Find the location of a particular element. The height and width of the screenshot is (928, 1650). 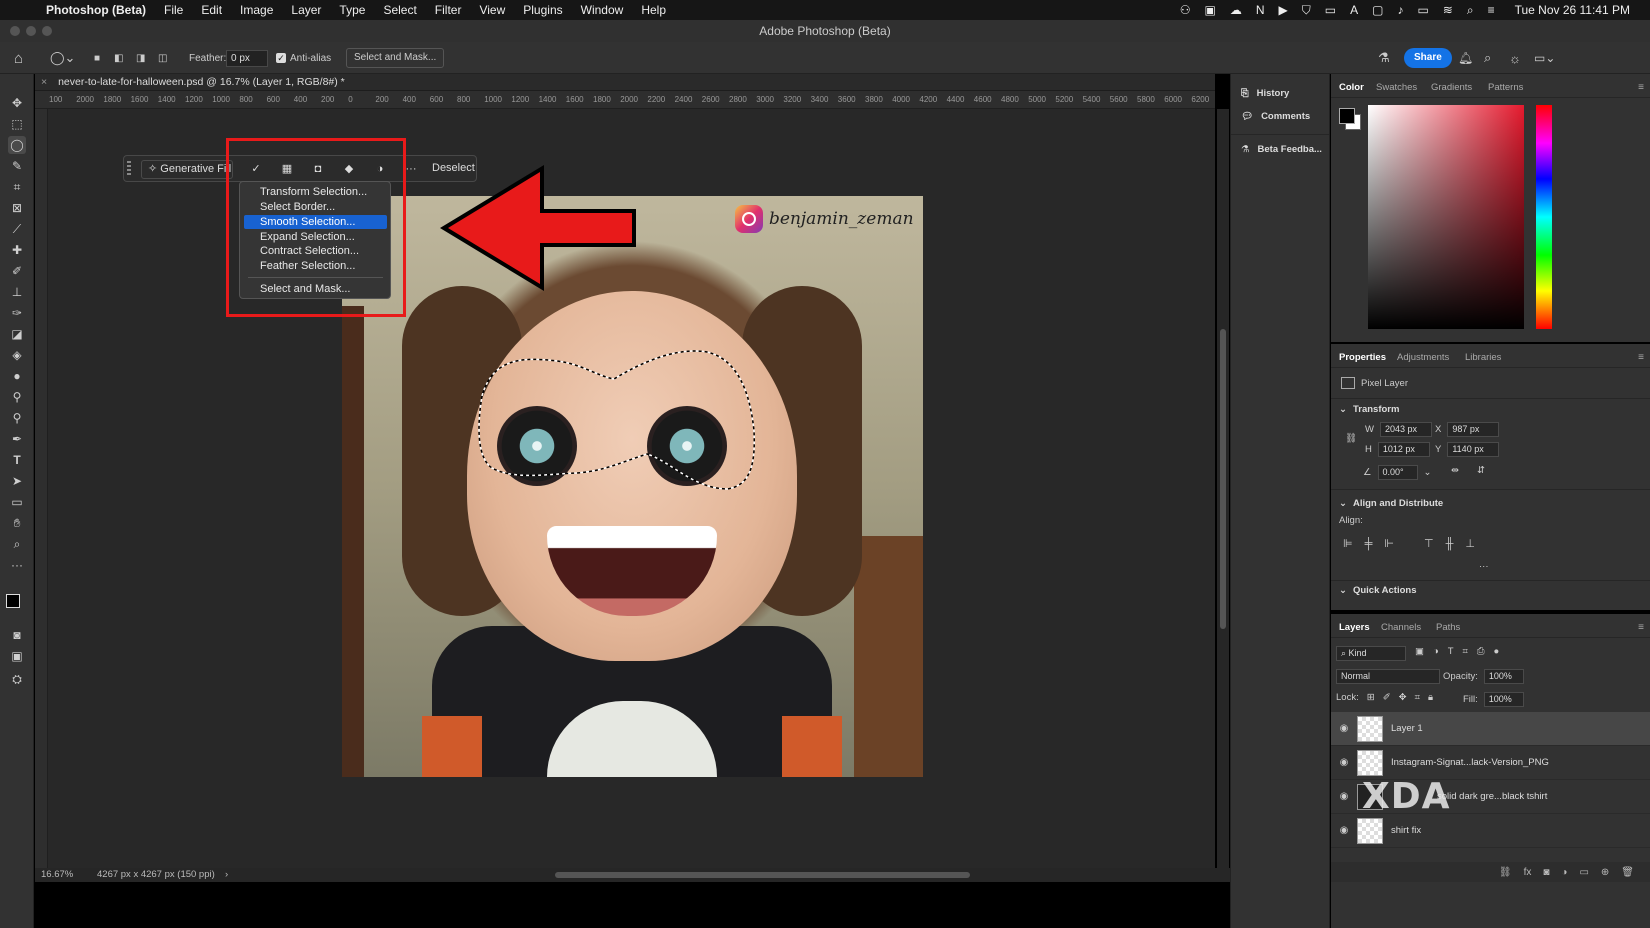

path-selection-tool-icon: ➤ is located at coordinates (17, 481).